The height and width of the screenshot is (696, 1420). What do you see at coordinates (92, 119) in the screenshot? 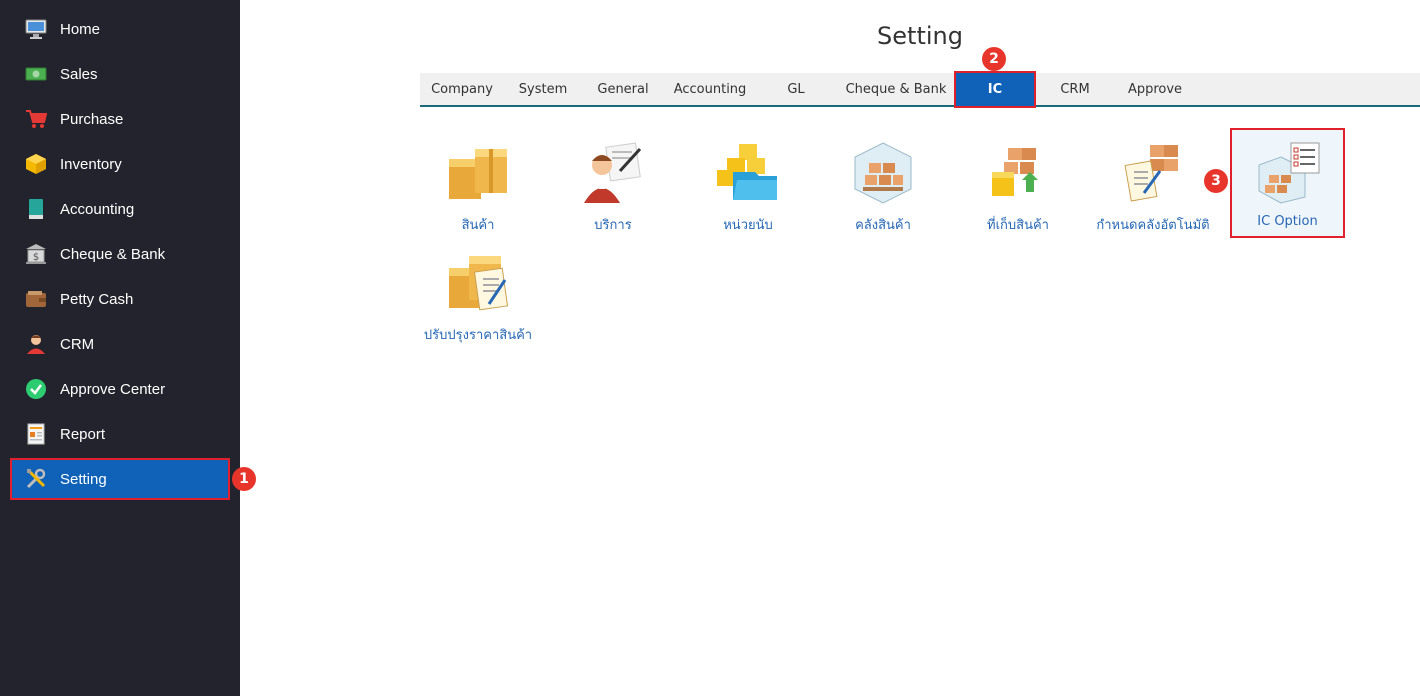
I see `sidebar-item-label: Purchase` at bounding box center [92, 119].